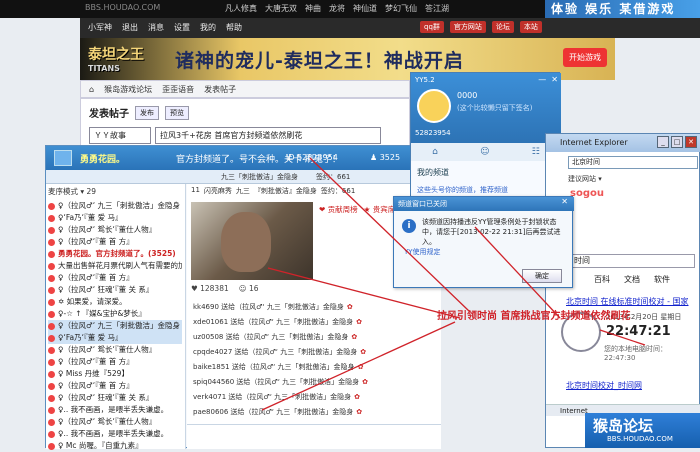  Describe the element at coordinates (642, 430) in the screenshot. I see `forum-watermark: 猴岛论坛 BBS.HOUDAO.COM` at that location.